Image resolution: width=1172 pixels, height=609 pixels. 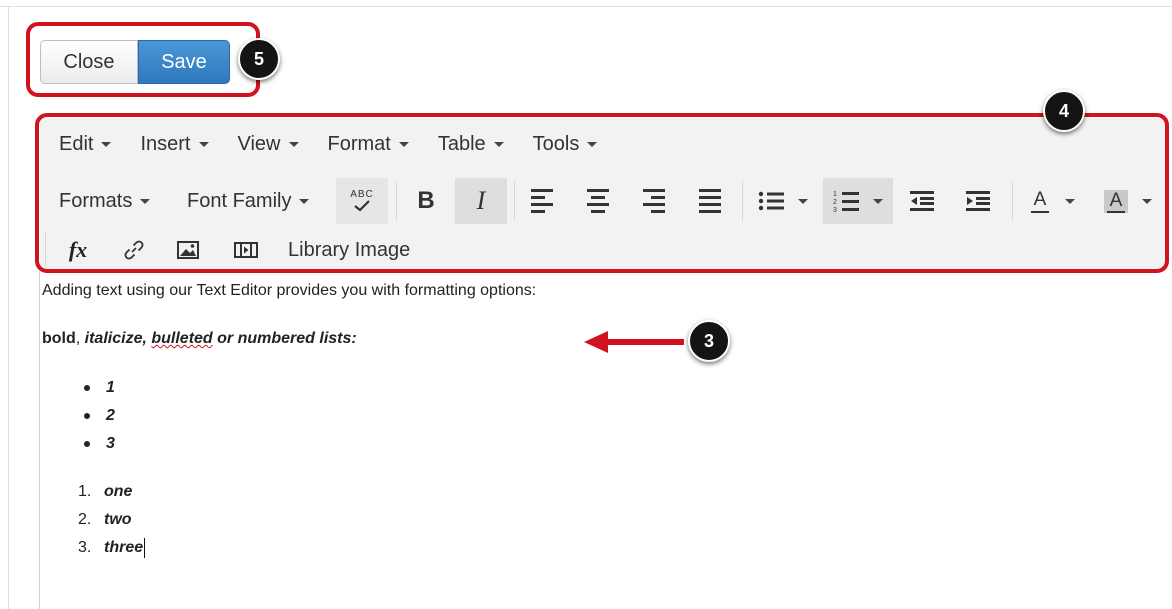 What do you see at coordinates (105, 519) in the screenshot?
I see `list-item: 2. two` at bounding box center [105, 519].